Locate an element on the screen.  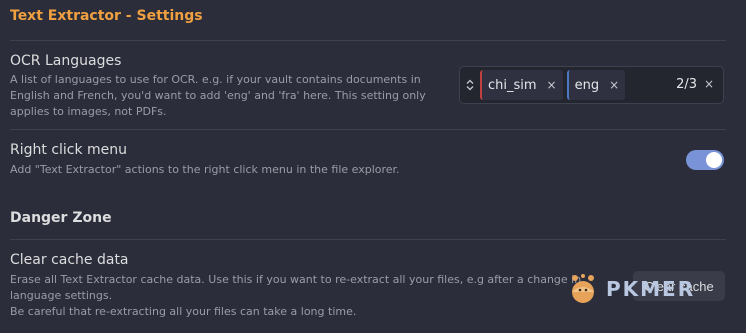
ocr-languages-multiselect: chi_sim × eng × 2/3 × is located at coordinates (591, 85).